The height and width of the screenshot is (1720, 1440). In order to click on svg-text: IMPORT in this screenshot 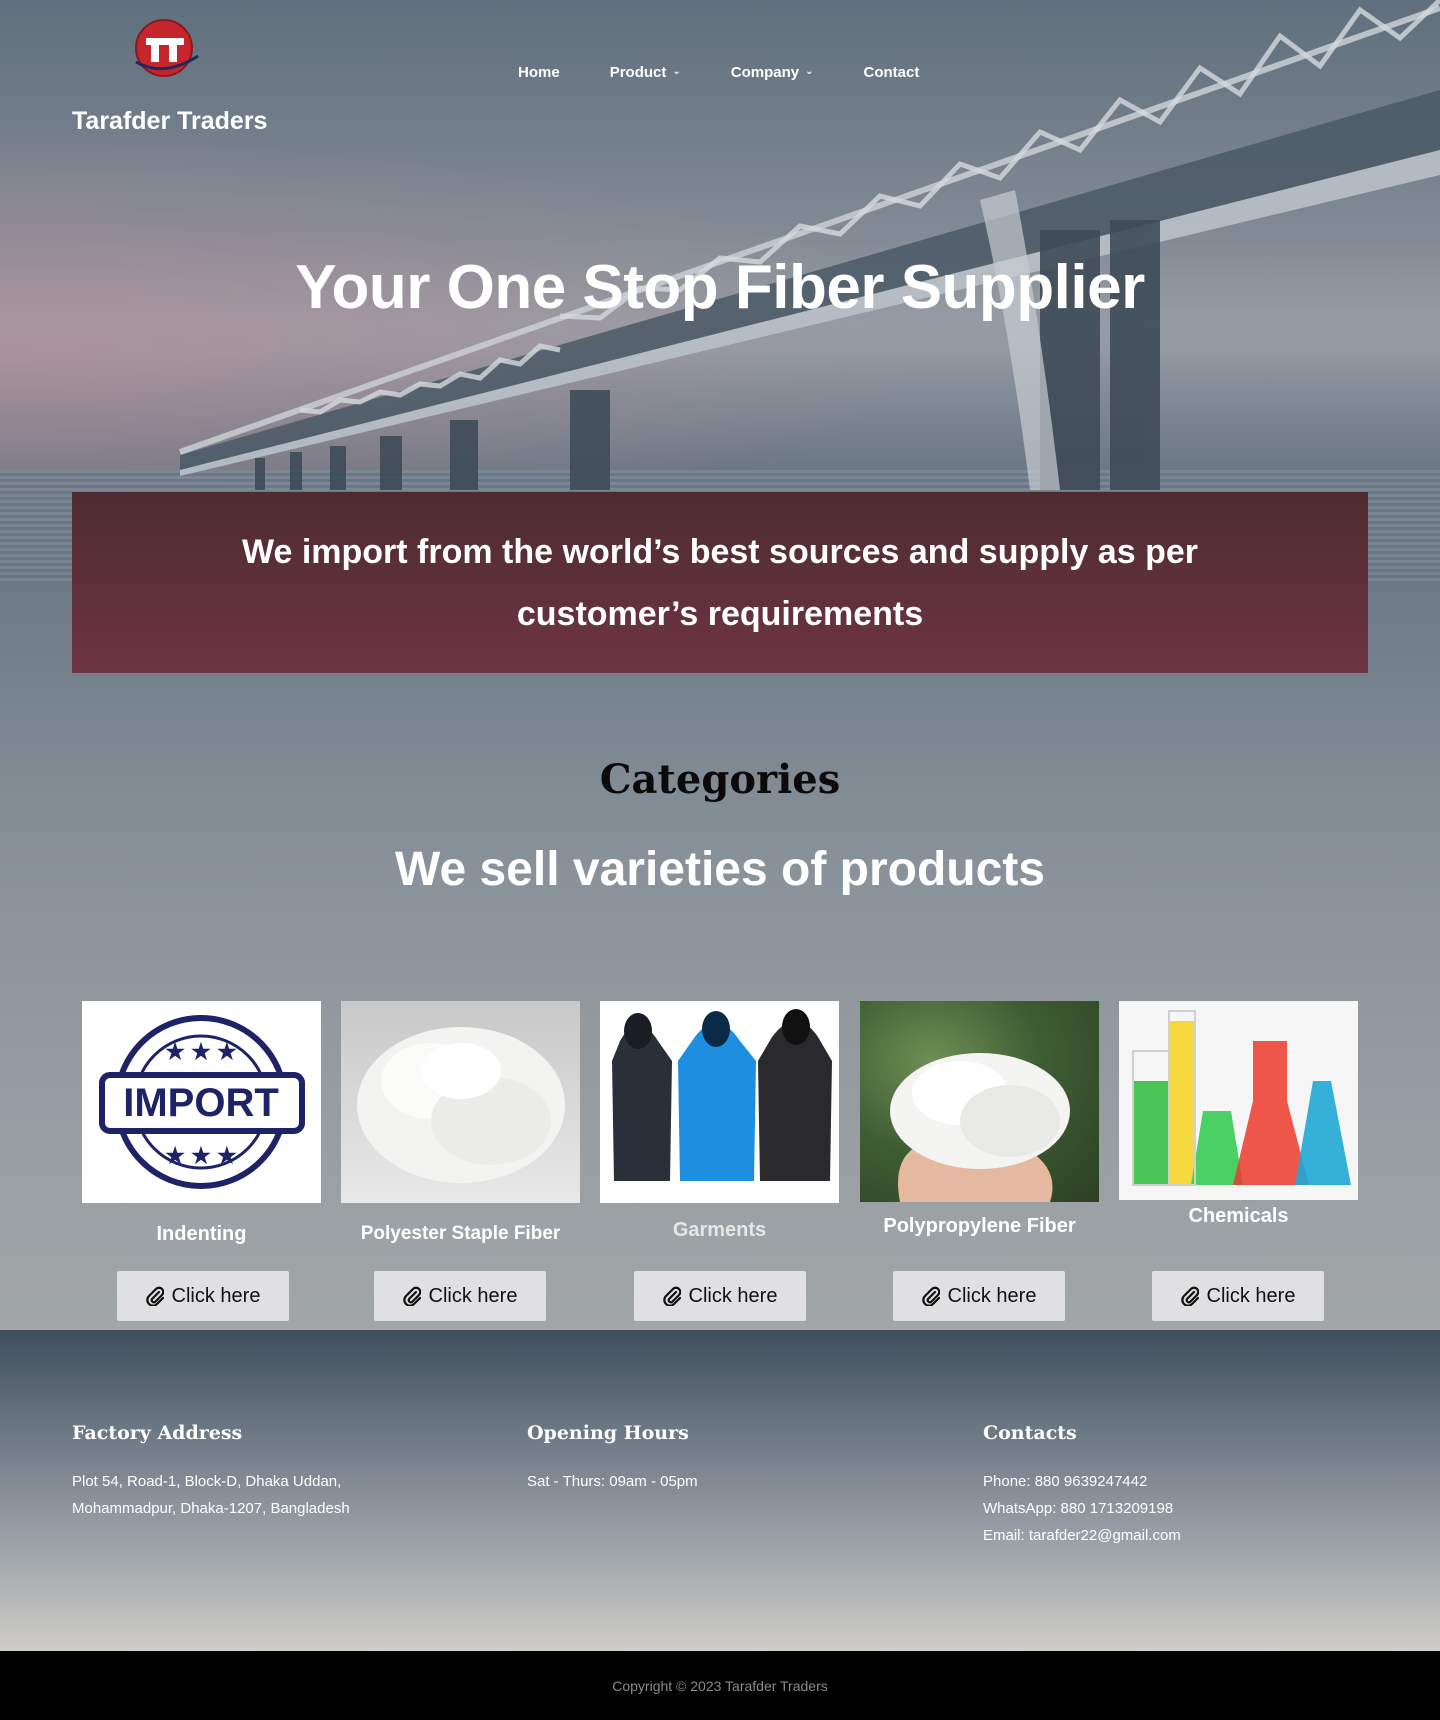, I will do `click(201, 1103)`.